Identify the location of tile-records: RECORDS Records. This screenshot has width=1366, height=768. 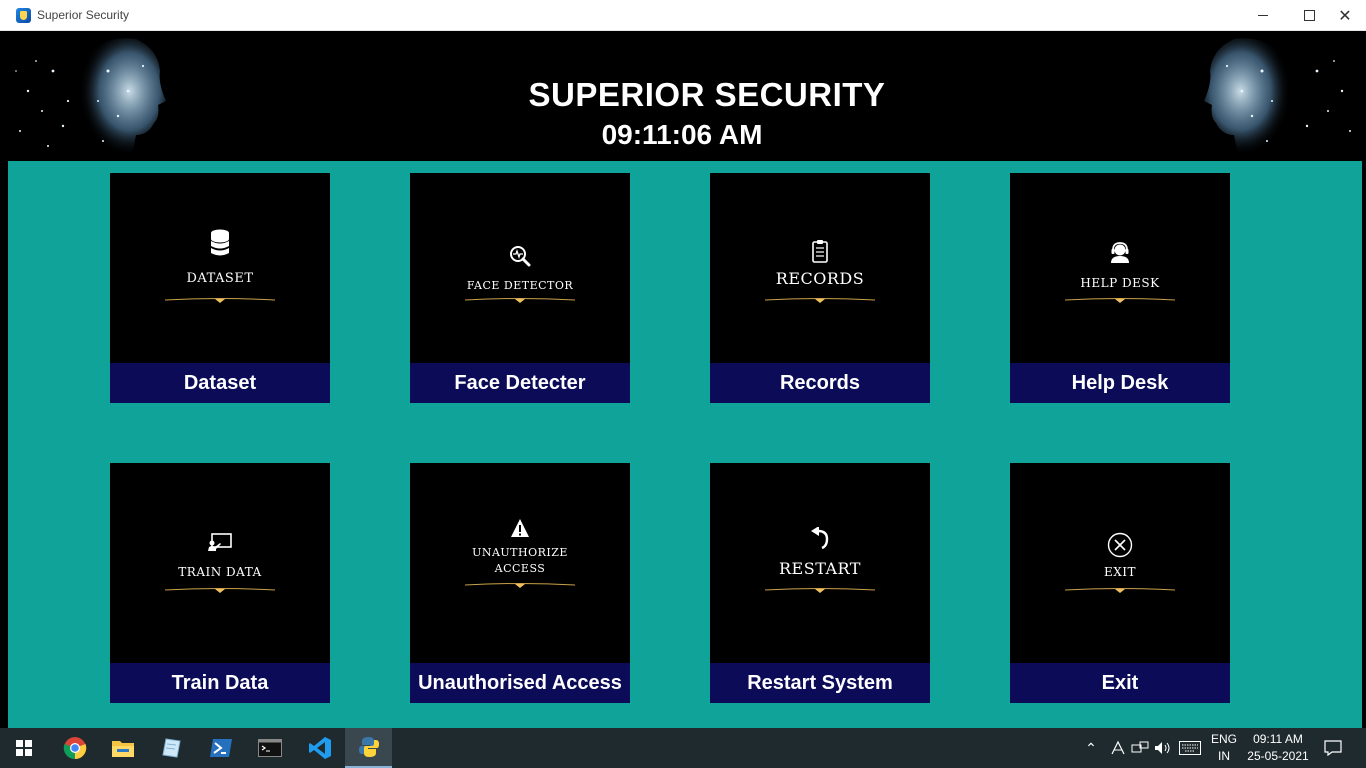
(820, 288).